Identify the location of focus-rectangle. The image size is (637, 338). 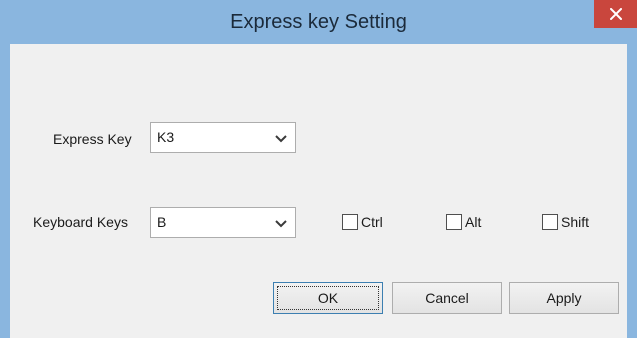
(328, 298).